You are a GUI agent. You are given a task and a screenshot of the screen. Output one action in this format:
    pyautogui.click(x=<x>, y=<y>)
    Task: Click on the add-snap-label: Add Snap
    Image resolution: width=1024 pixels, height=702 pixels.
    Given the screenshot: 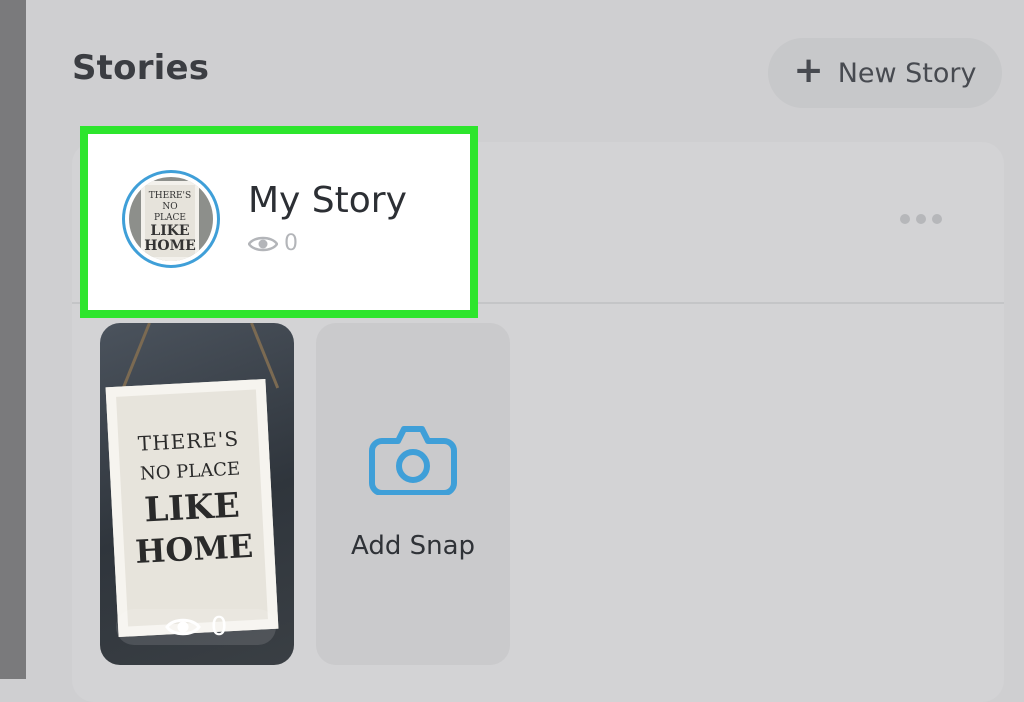 What is the action you would take?
    pyautogui.click(x=413, y=546)
    